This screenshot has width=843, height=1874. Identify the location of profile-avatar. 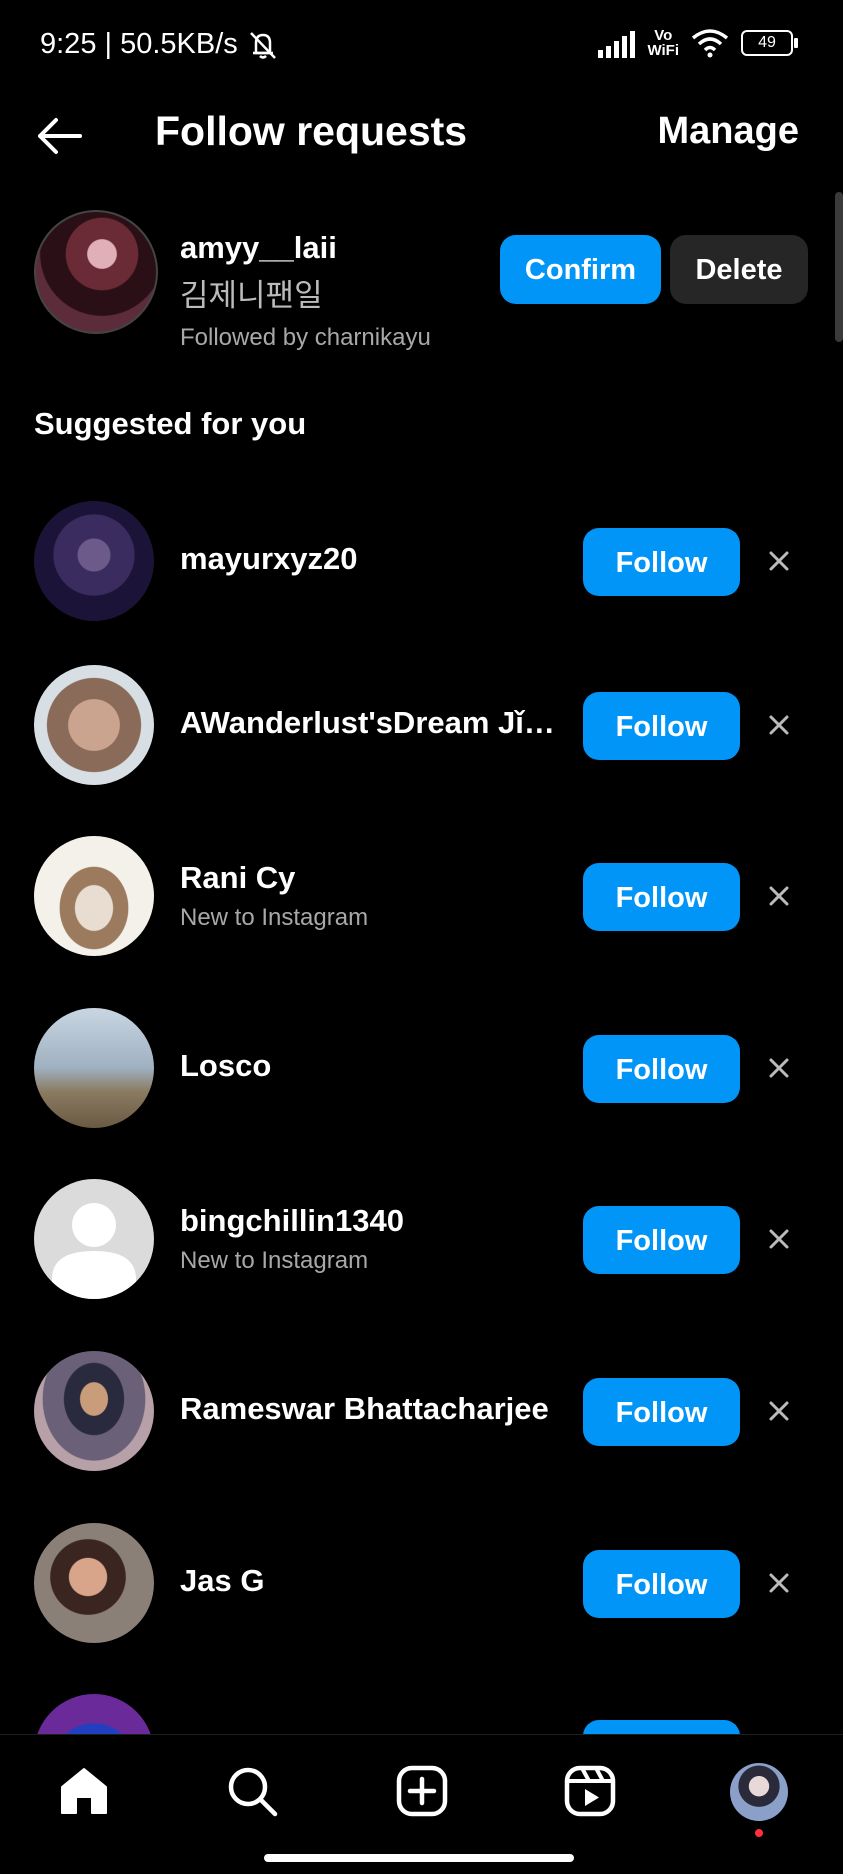
(759, 1792).